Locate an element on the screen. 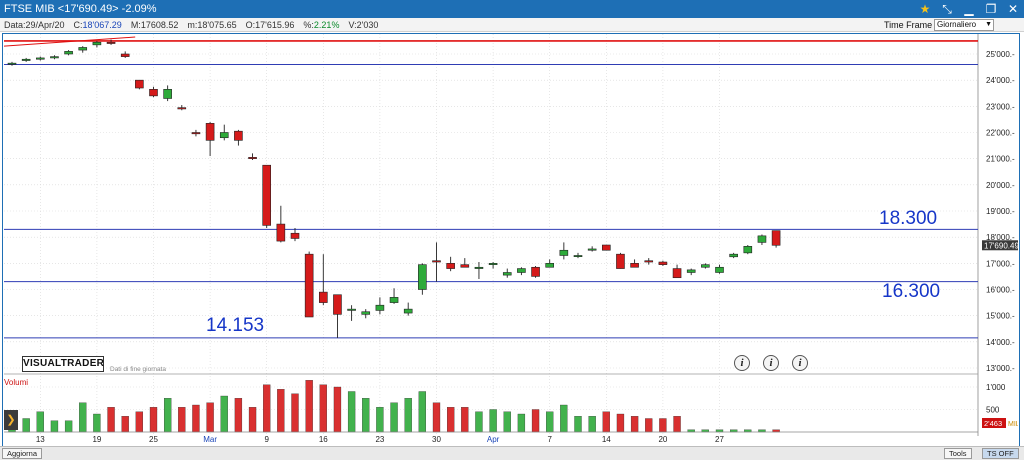 The image size is (1024, 460). star-icon: ★ is located at coordinates (925, 9).